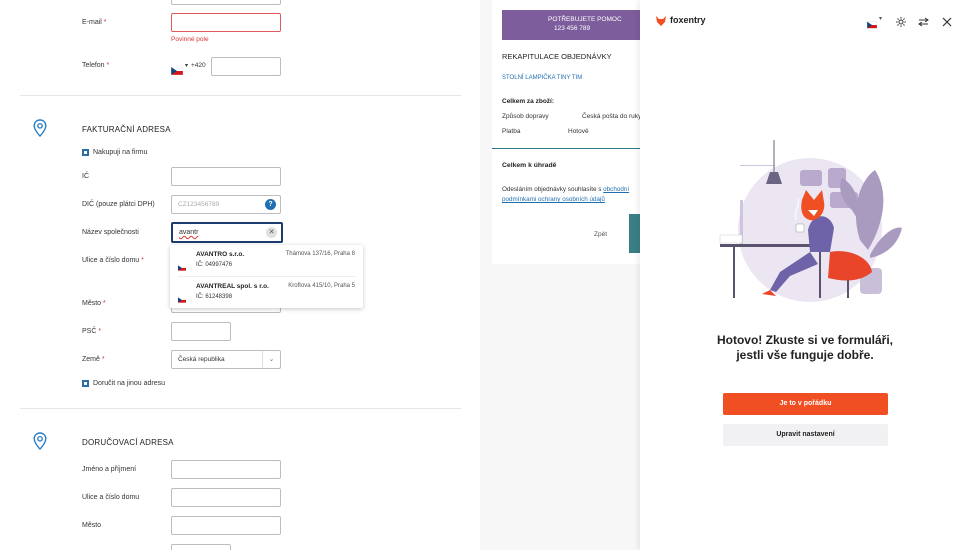 Image resolution: width=970 pixels, height=550 pixels. What do you see at coordinates (271, 359) in the screenshot?
I see `chevron-down-icon: ⌄` at bounding box center [271, 359].